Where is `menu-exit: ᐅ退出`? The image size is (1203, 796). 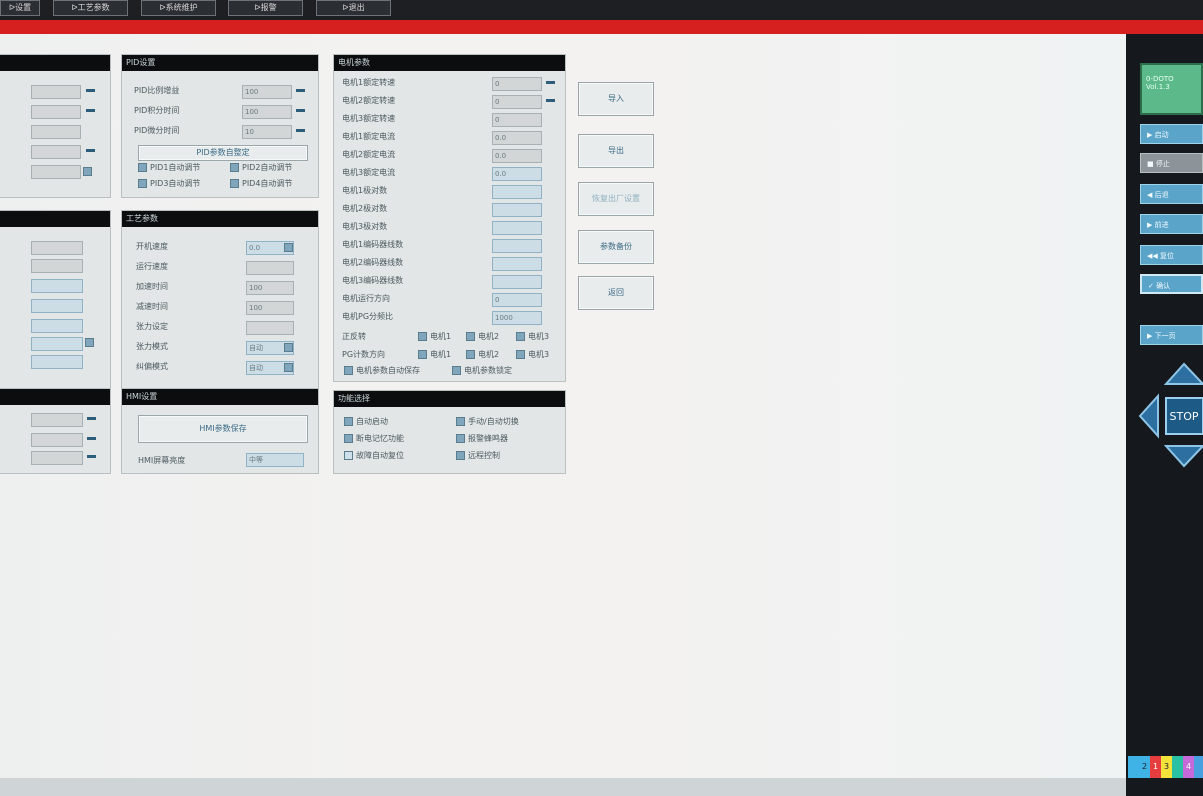 menu-exit: ᐅ退出 is located at coordinates (353, 8).